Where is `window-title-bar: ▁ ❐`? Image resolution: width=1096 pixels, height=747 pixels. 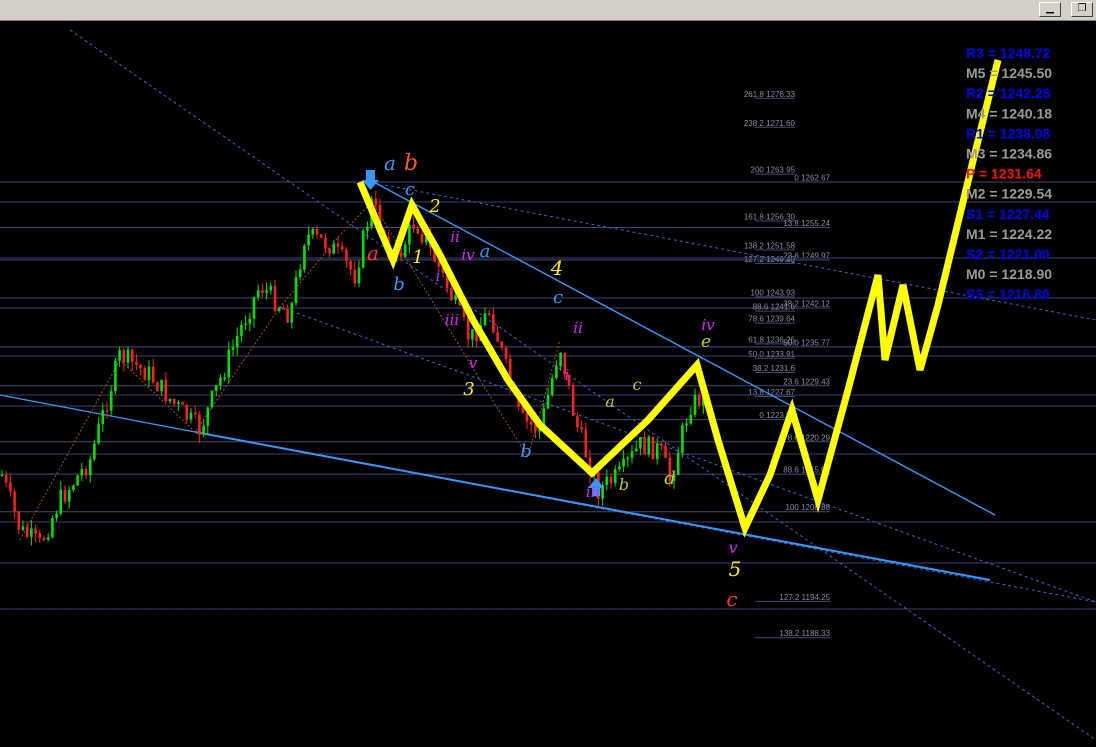 window-title-bar: ▁ ❐ is located at coordinates (548, 10).